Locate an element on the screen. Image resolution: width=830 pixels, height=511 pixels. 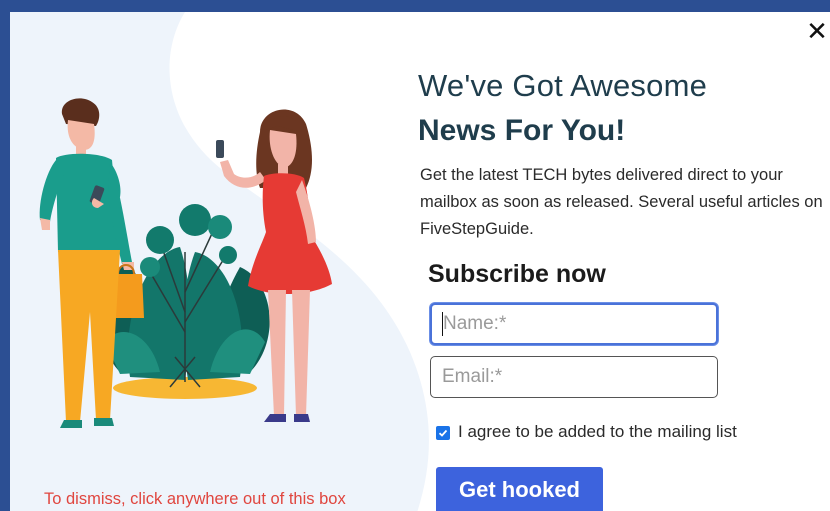
agree-checkbox is located at coordinates (443, 433).